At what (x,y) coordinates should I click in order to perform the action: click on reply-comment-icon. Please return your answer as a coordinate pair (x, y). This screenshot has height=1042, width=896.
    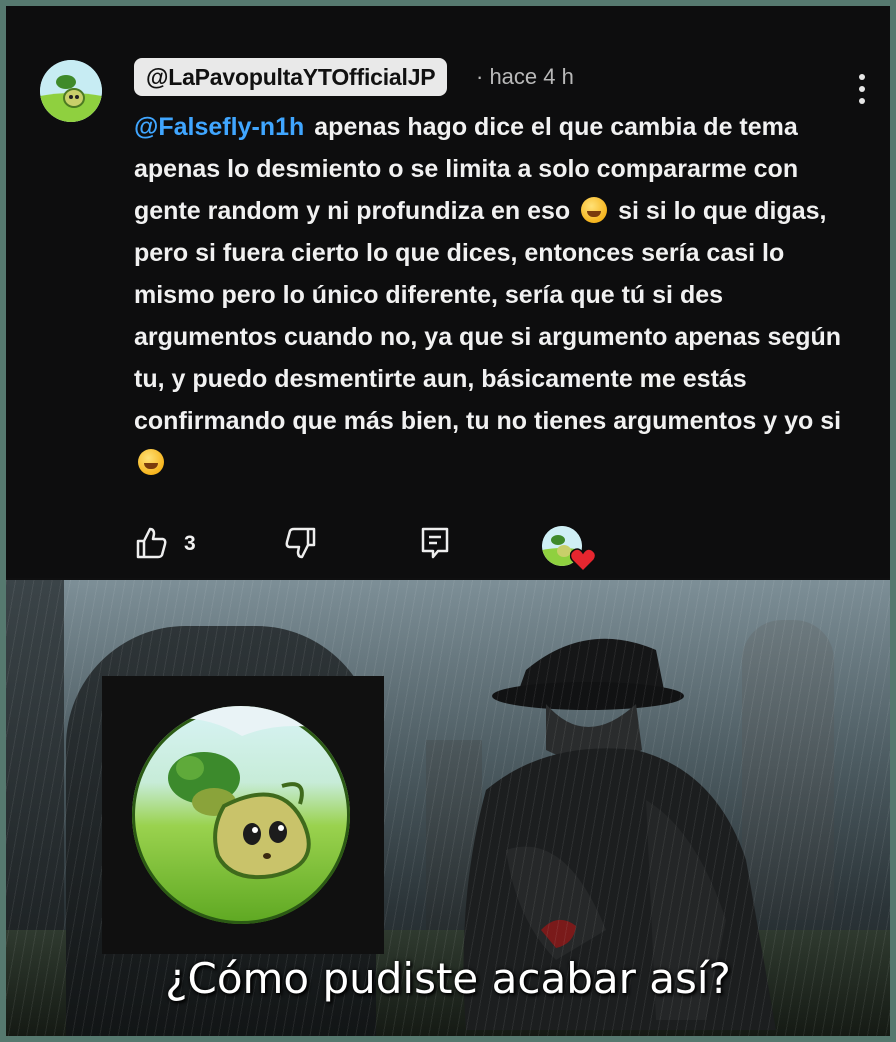
    Looking at the image, I should click on (435, 543).